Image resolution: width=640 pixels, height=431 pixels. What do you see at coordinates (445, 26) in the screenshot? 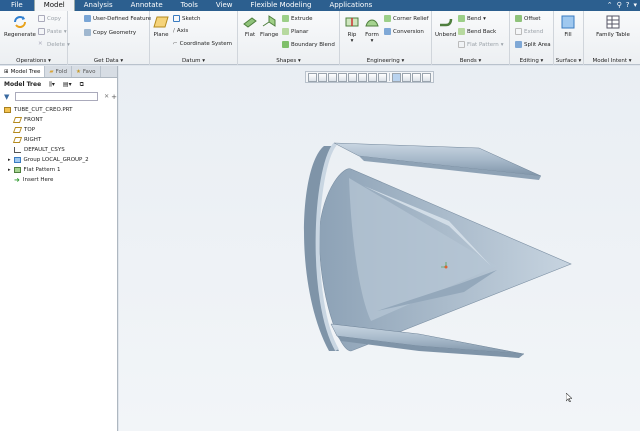
I see `unbend-button: Unbend` at bounding box center [445, 26].